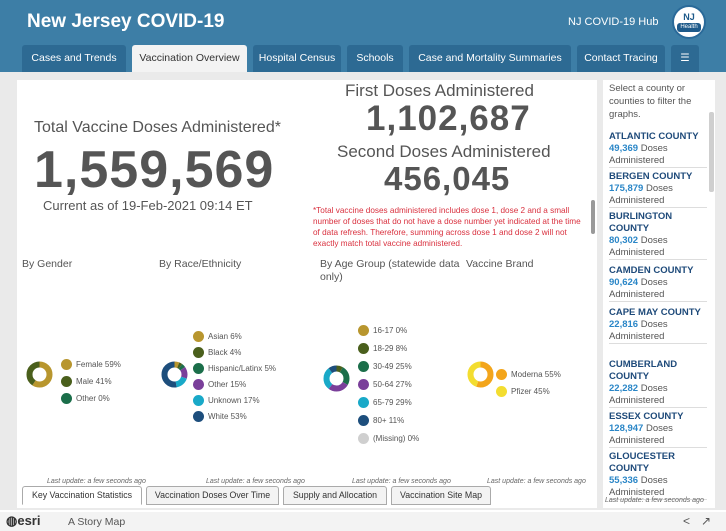  What do you see at coordinates (96, 481) in the screenshot?
I see `last-update-gender: Last update: a few seconds ago` at bounding box center [96, 481].